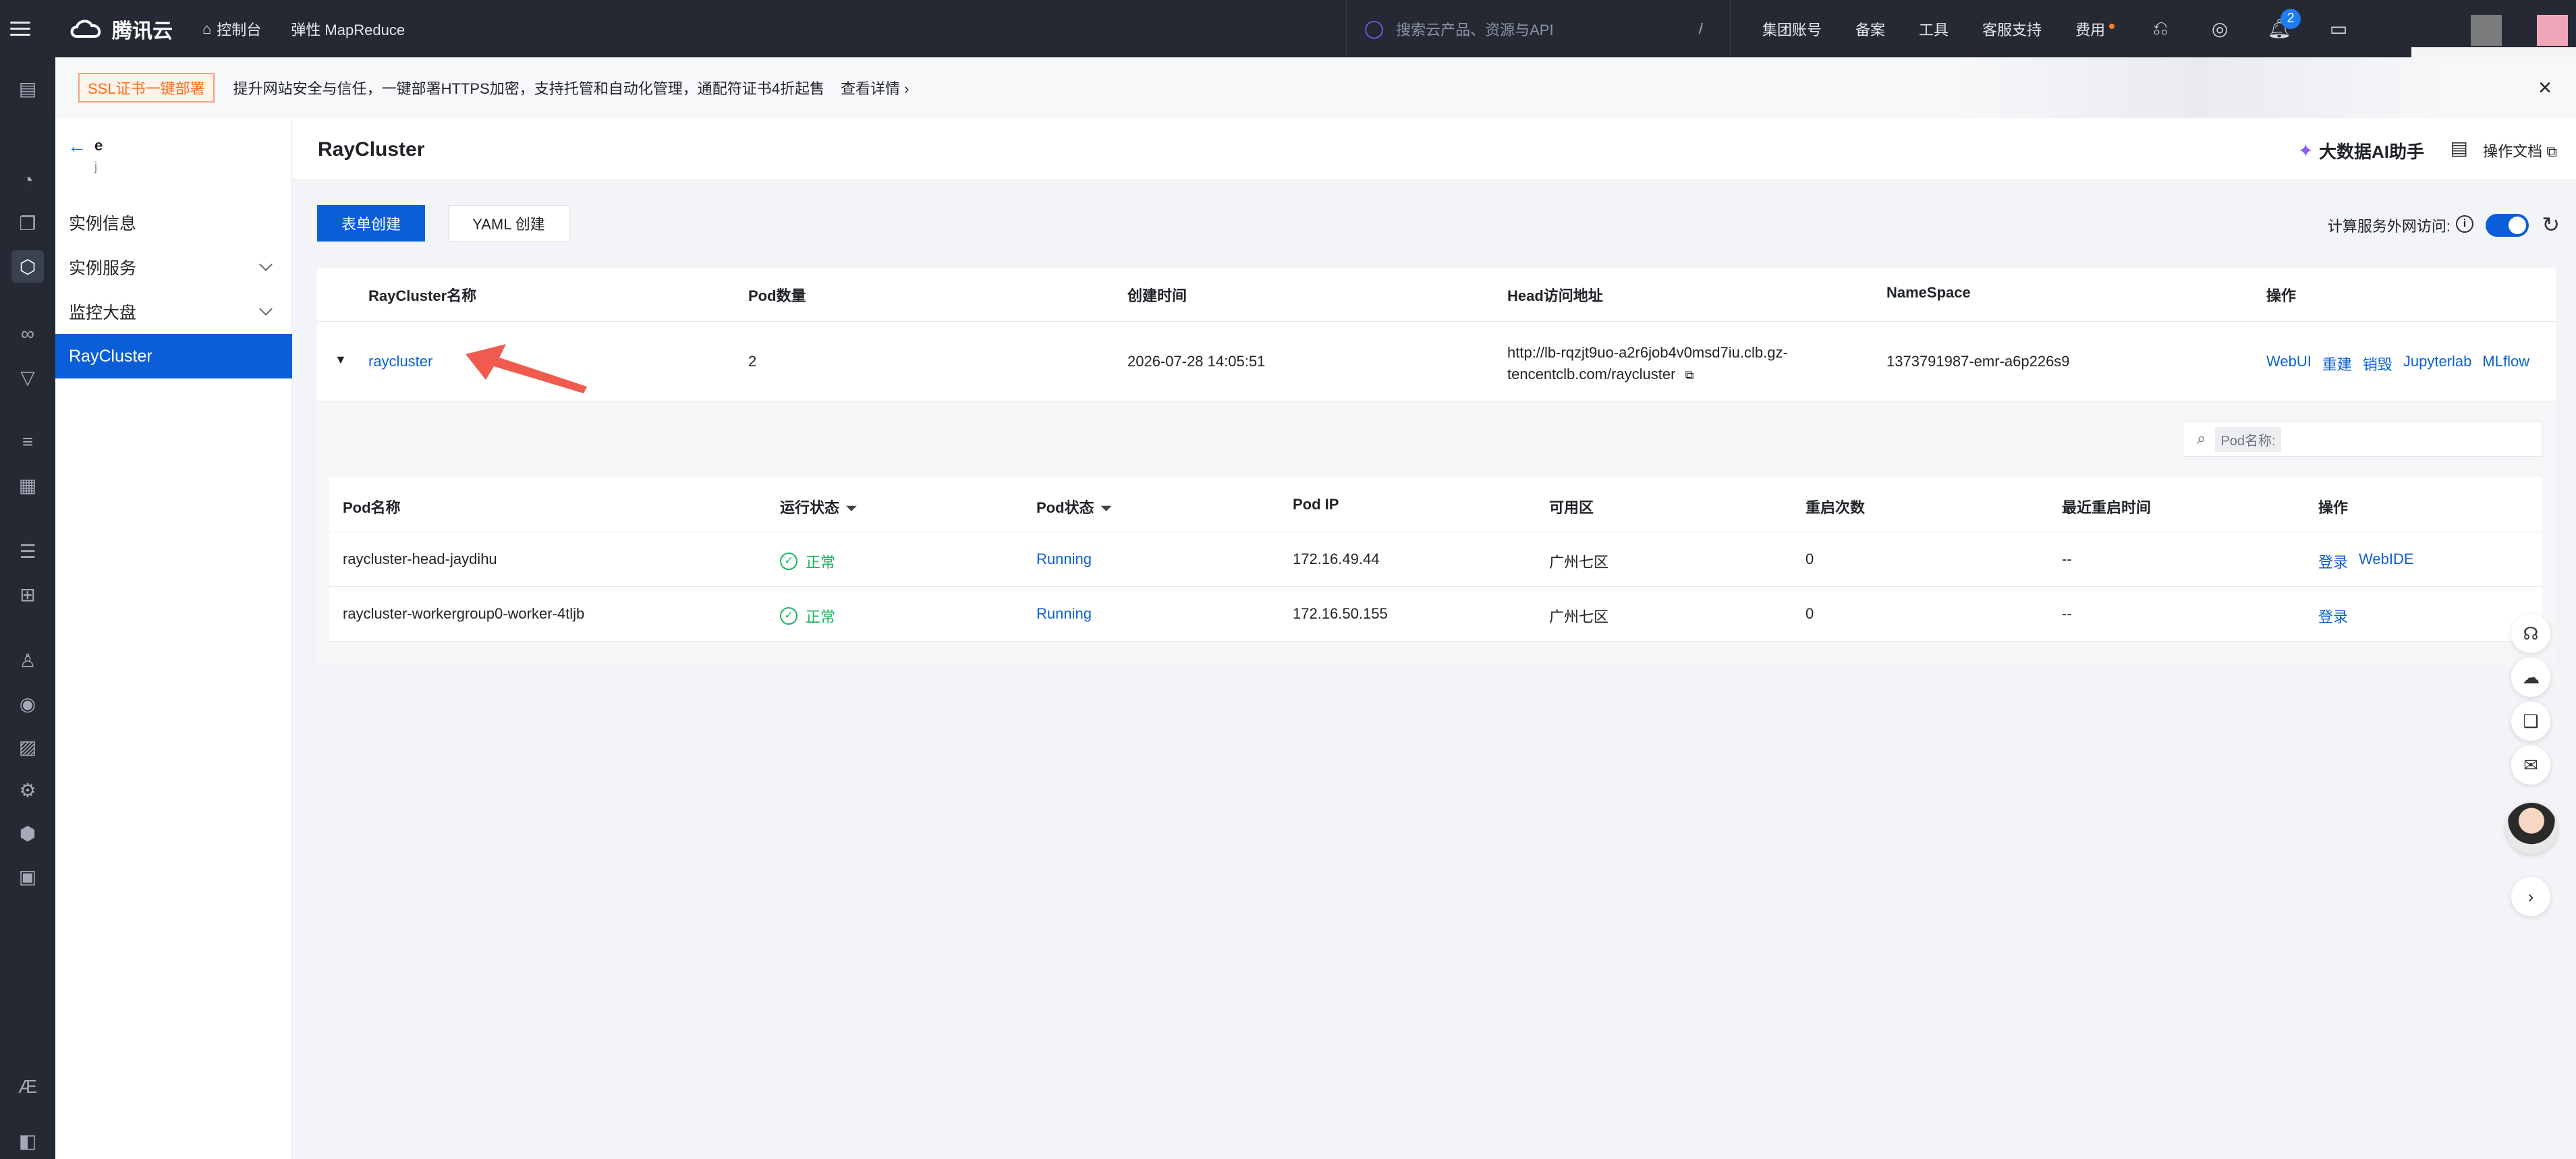 The height and width of the screenshot is (1159, 2576). What do you see at coordinates (1792, 29) in the screenshot?
I see `nav-link-group-account: 集团账号` at bounding box center [1792, 29].